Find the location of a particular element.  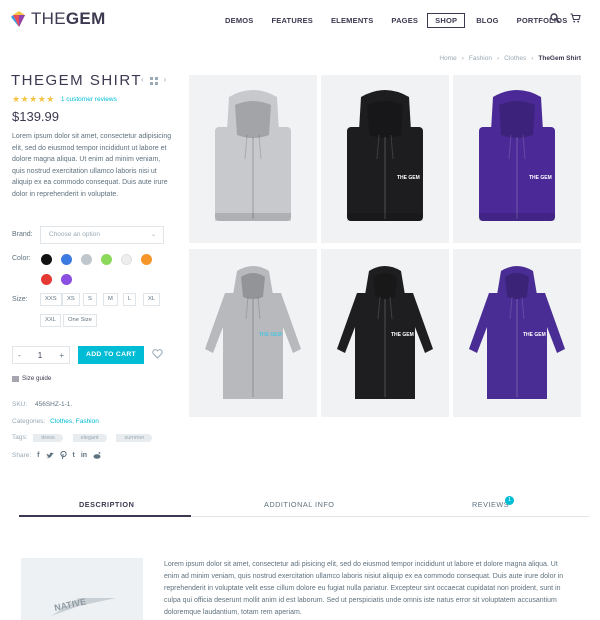

chevron-left-icon: ‹ is located at coordinates (142, 80).